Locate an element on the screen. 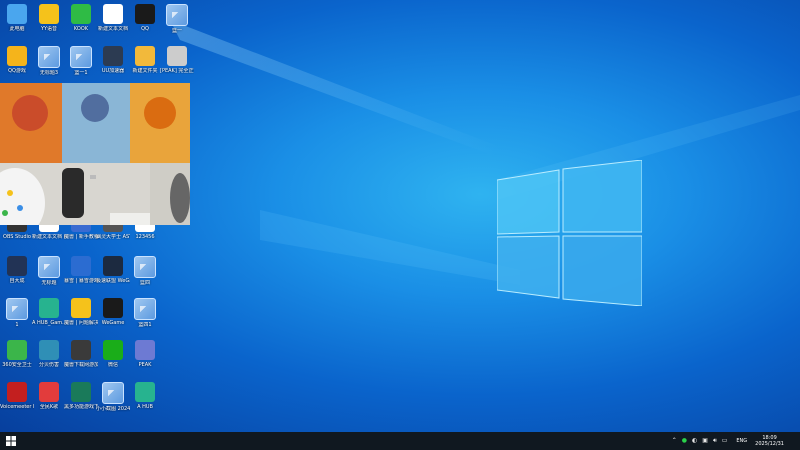  desktop-icon-18: 无标题 is located at coordinates (49, 271).